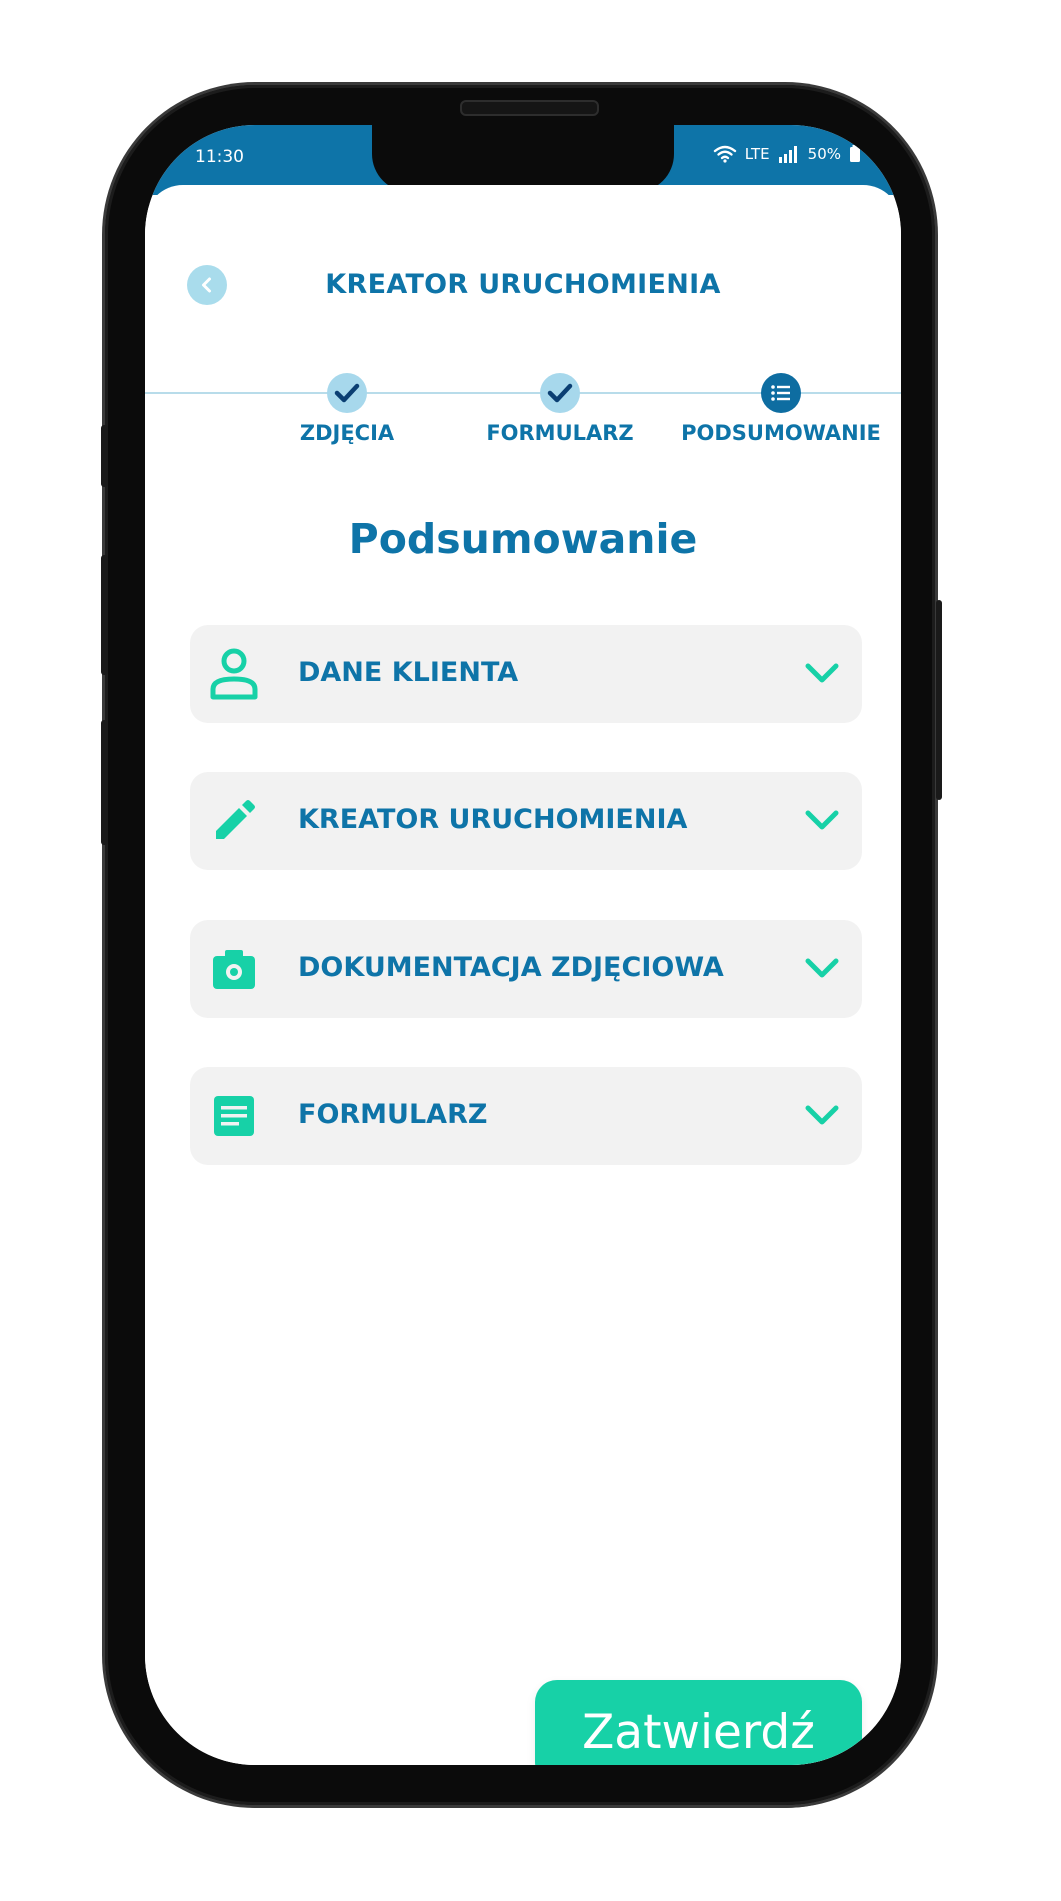 The image size is (1061, 1901). What do you see at coordinates (757, 154) in the screenshot?
I see `network-label: LTE` at bounding box center [757, 154].